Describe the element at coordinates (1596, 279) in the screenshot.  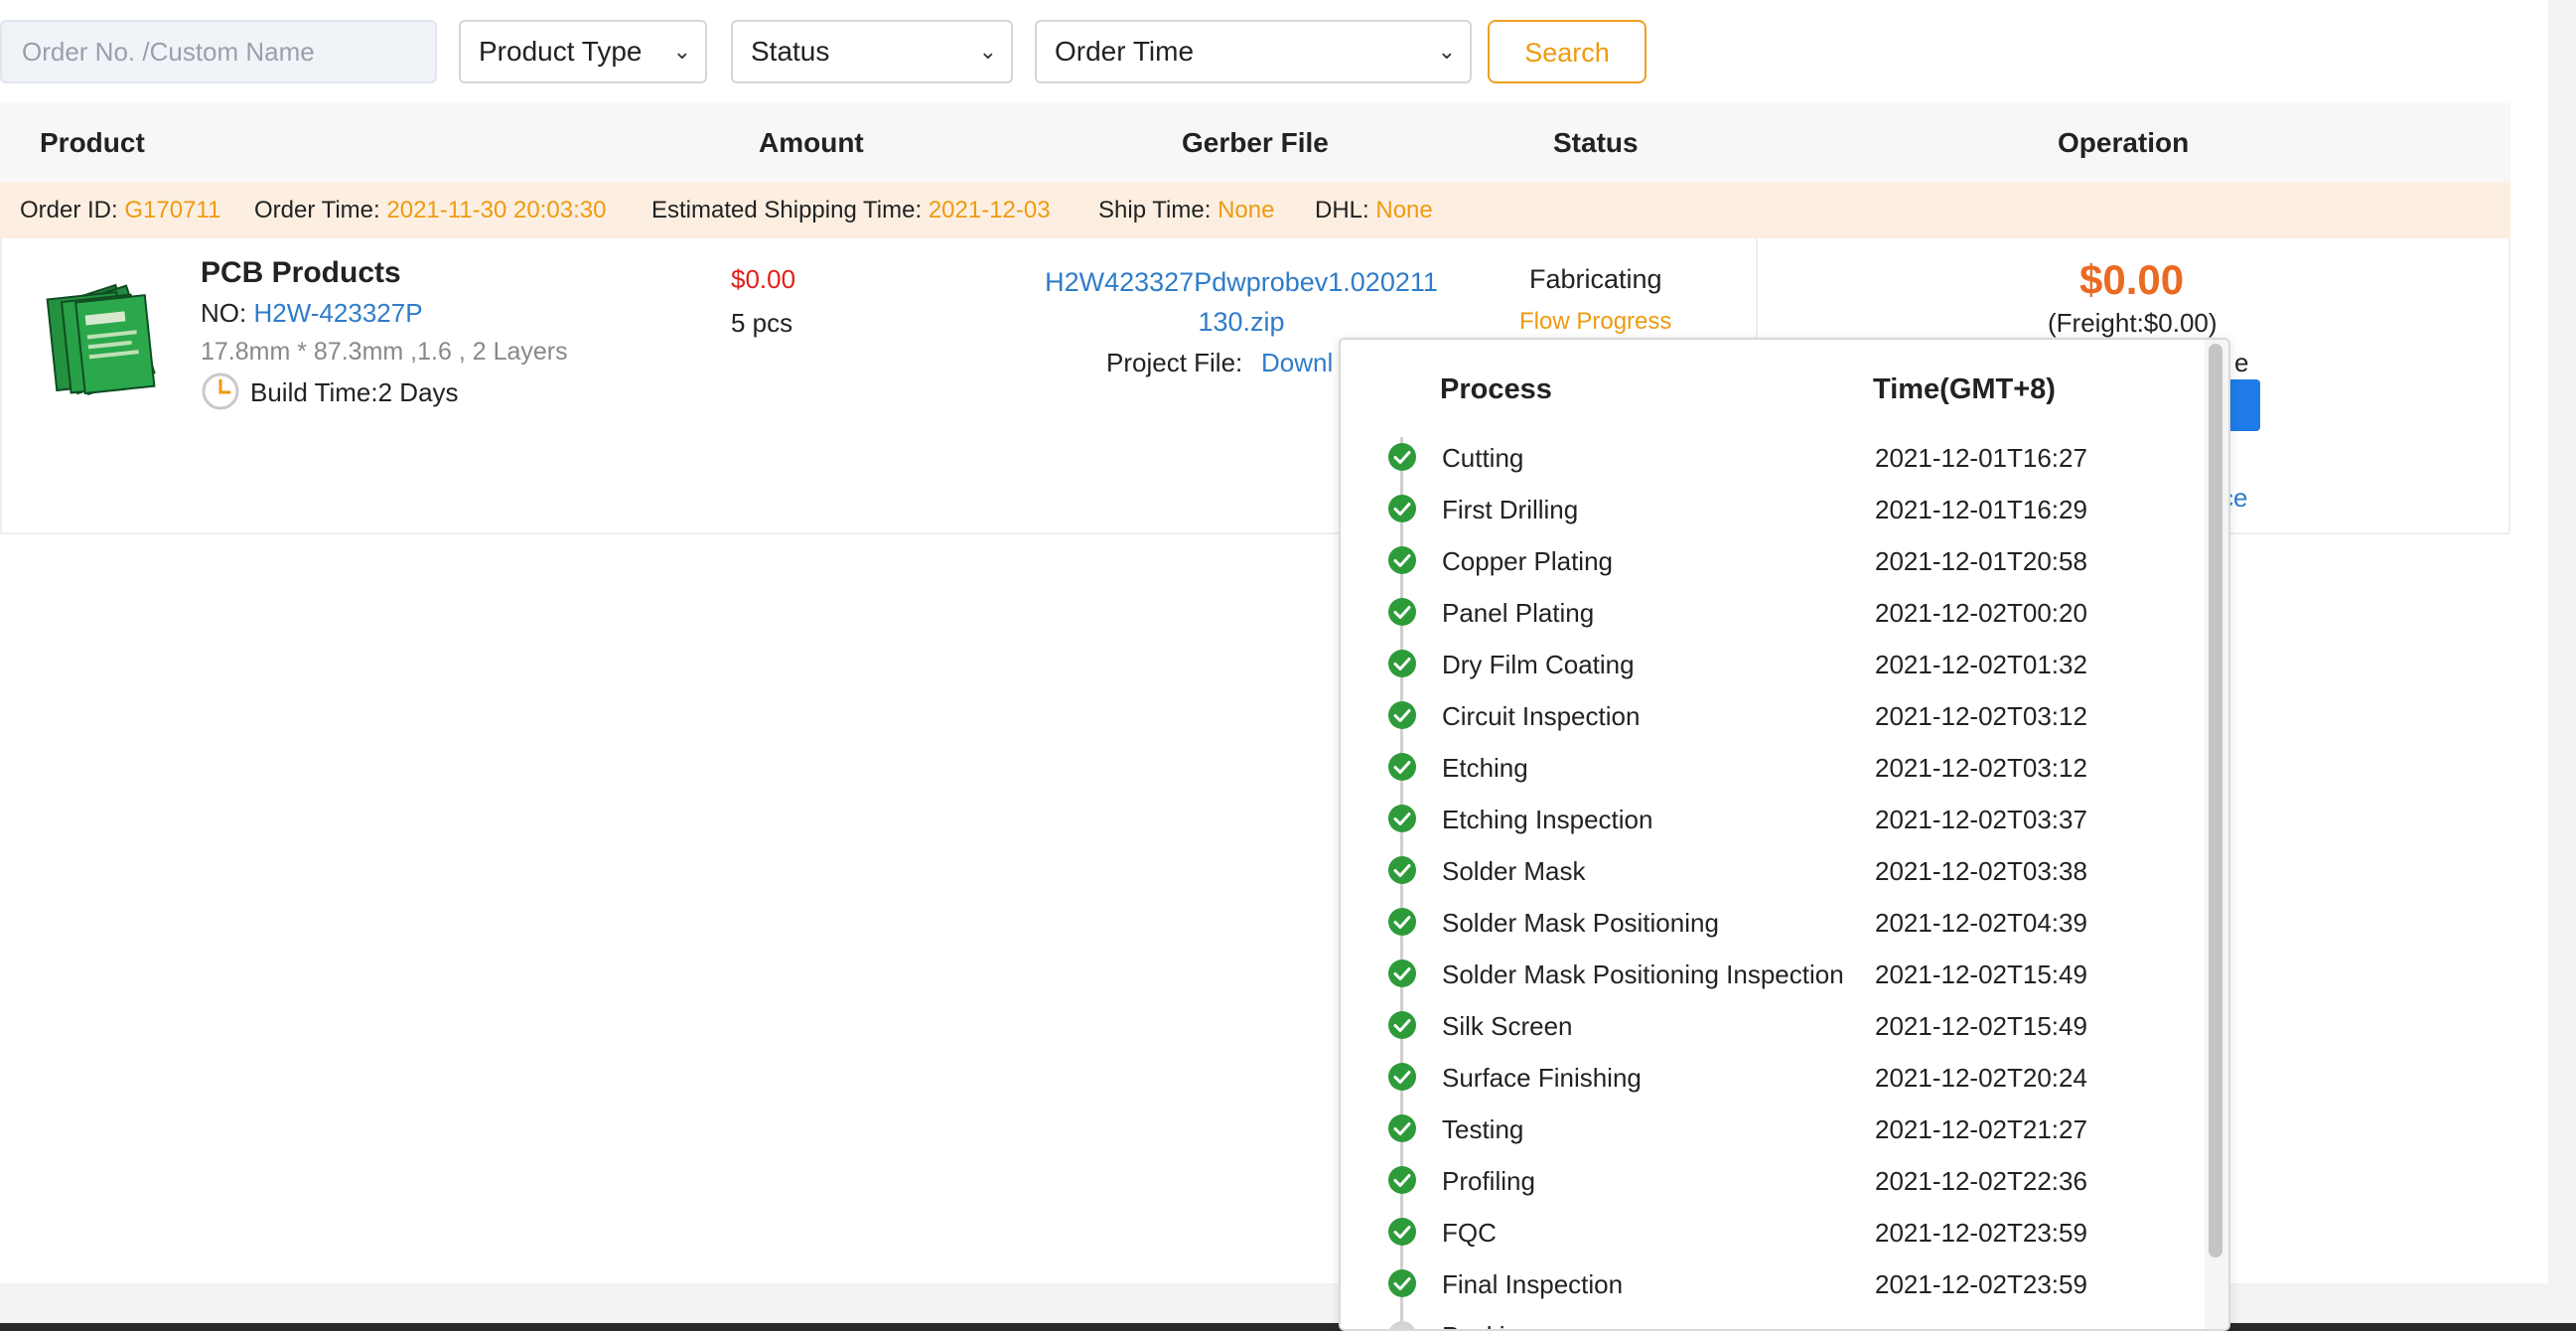
I see `order-status: Fabricating` at that location.